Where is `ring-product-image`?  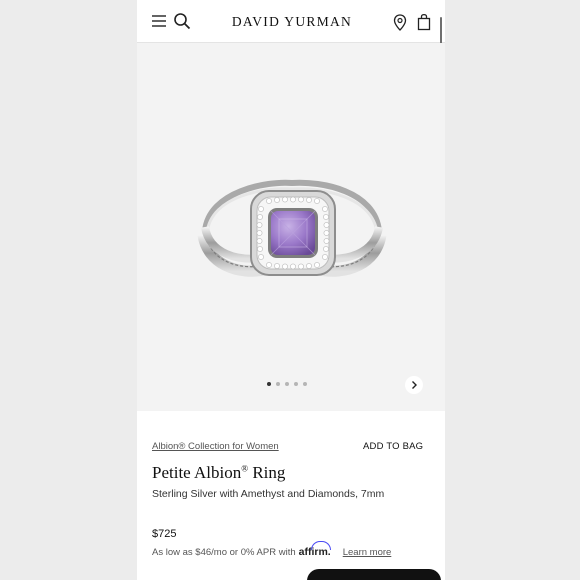
ring-product-image is located at coordinates (292, 228).